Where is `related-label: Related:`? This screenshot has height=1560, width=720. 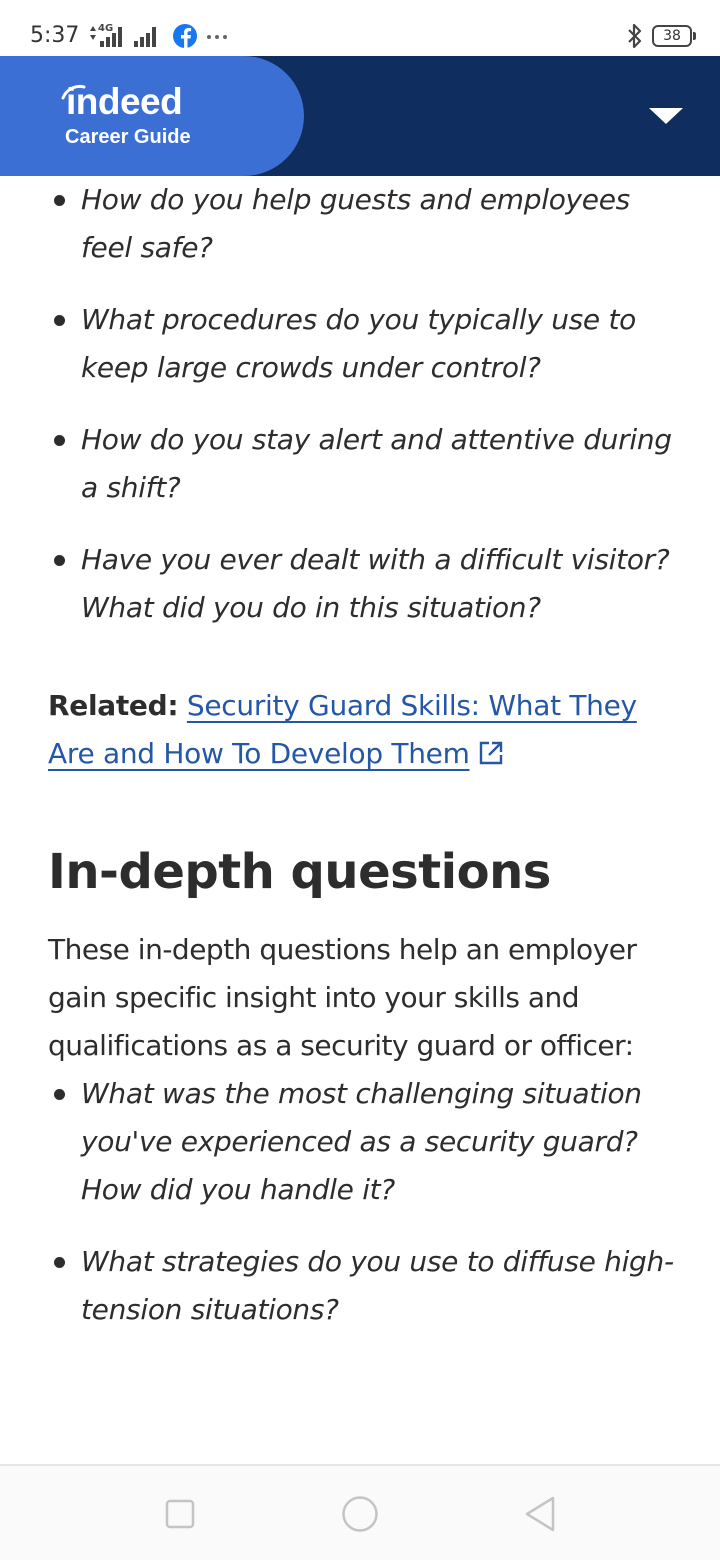 related-label: Related: is located at coordinates (113, 705).